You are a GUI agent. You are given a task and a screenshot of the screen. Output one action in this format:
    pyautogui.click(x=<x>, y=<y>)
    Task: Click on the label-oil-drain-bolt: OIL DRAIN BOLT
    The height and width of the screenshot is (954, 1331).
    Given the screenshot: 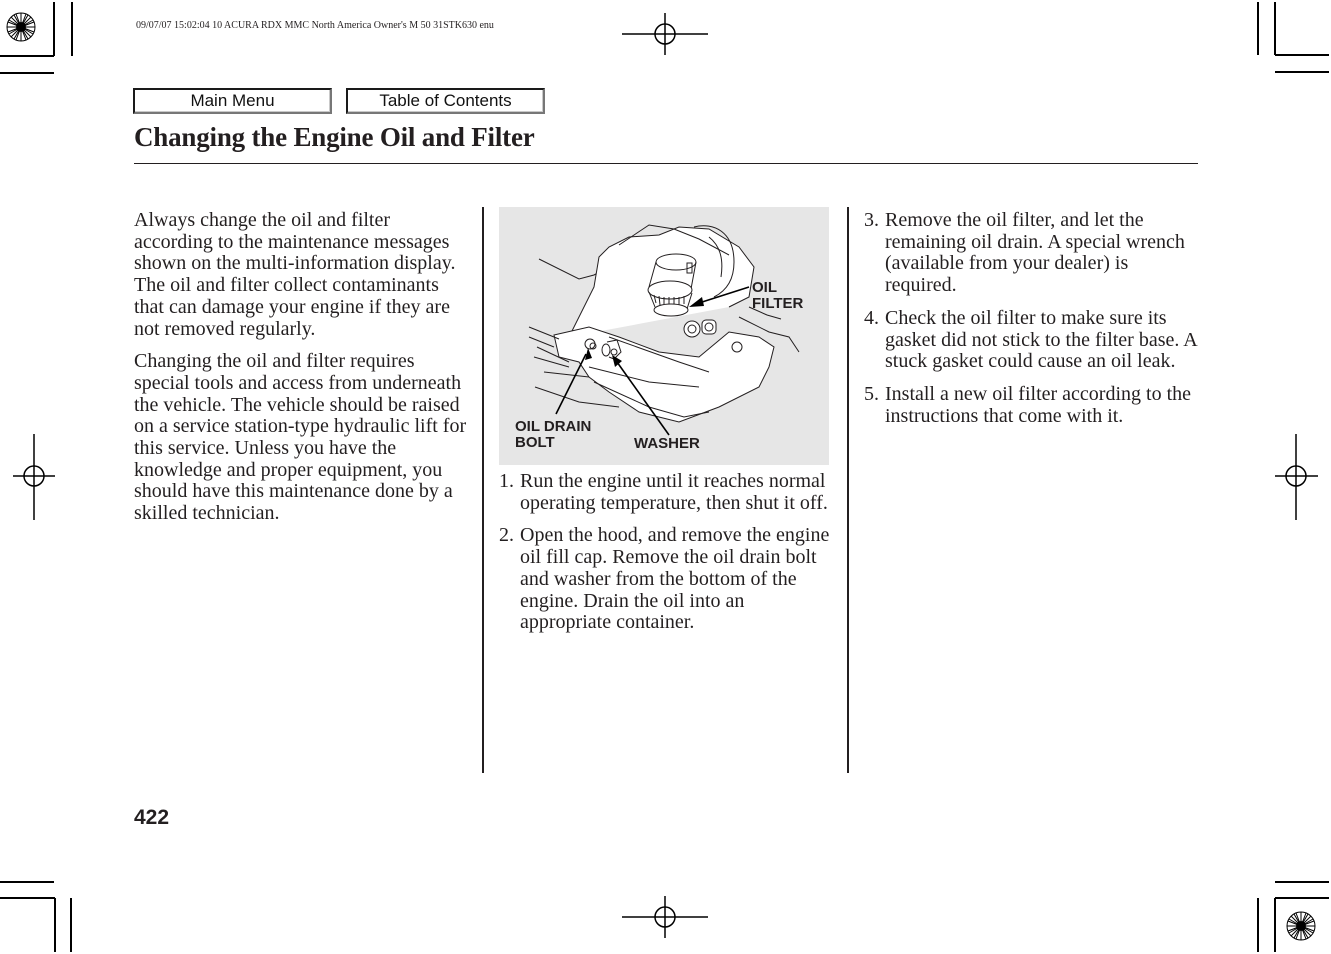 What is the action you would take?
    pyautogui.click(x=553, y=435)
    